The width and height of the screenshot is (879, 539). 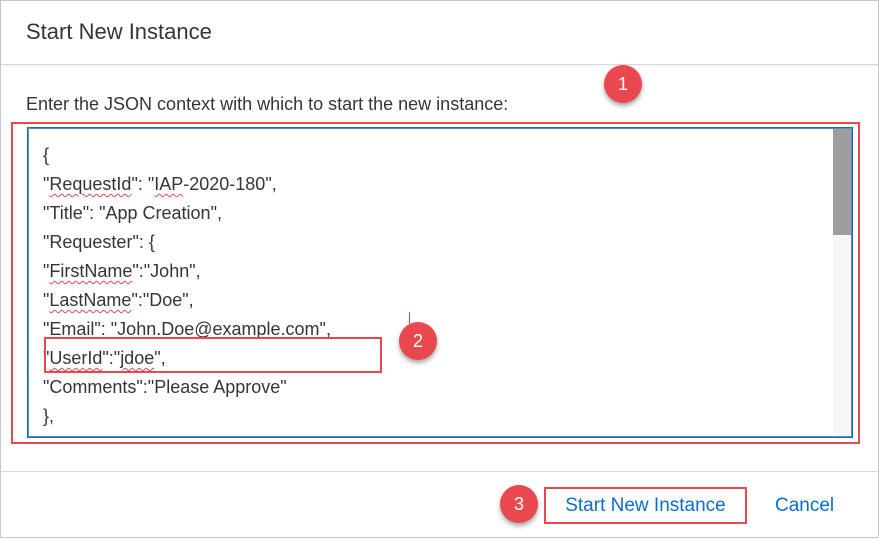 What do you see at coordinates (409, 318) in the screenshot?
I see `cursor-mark` at bounding box center [409, 318].